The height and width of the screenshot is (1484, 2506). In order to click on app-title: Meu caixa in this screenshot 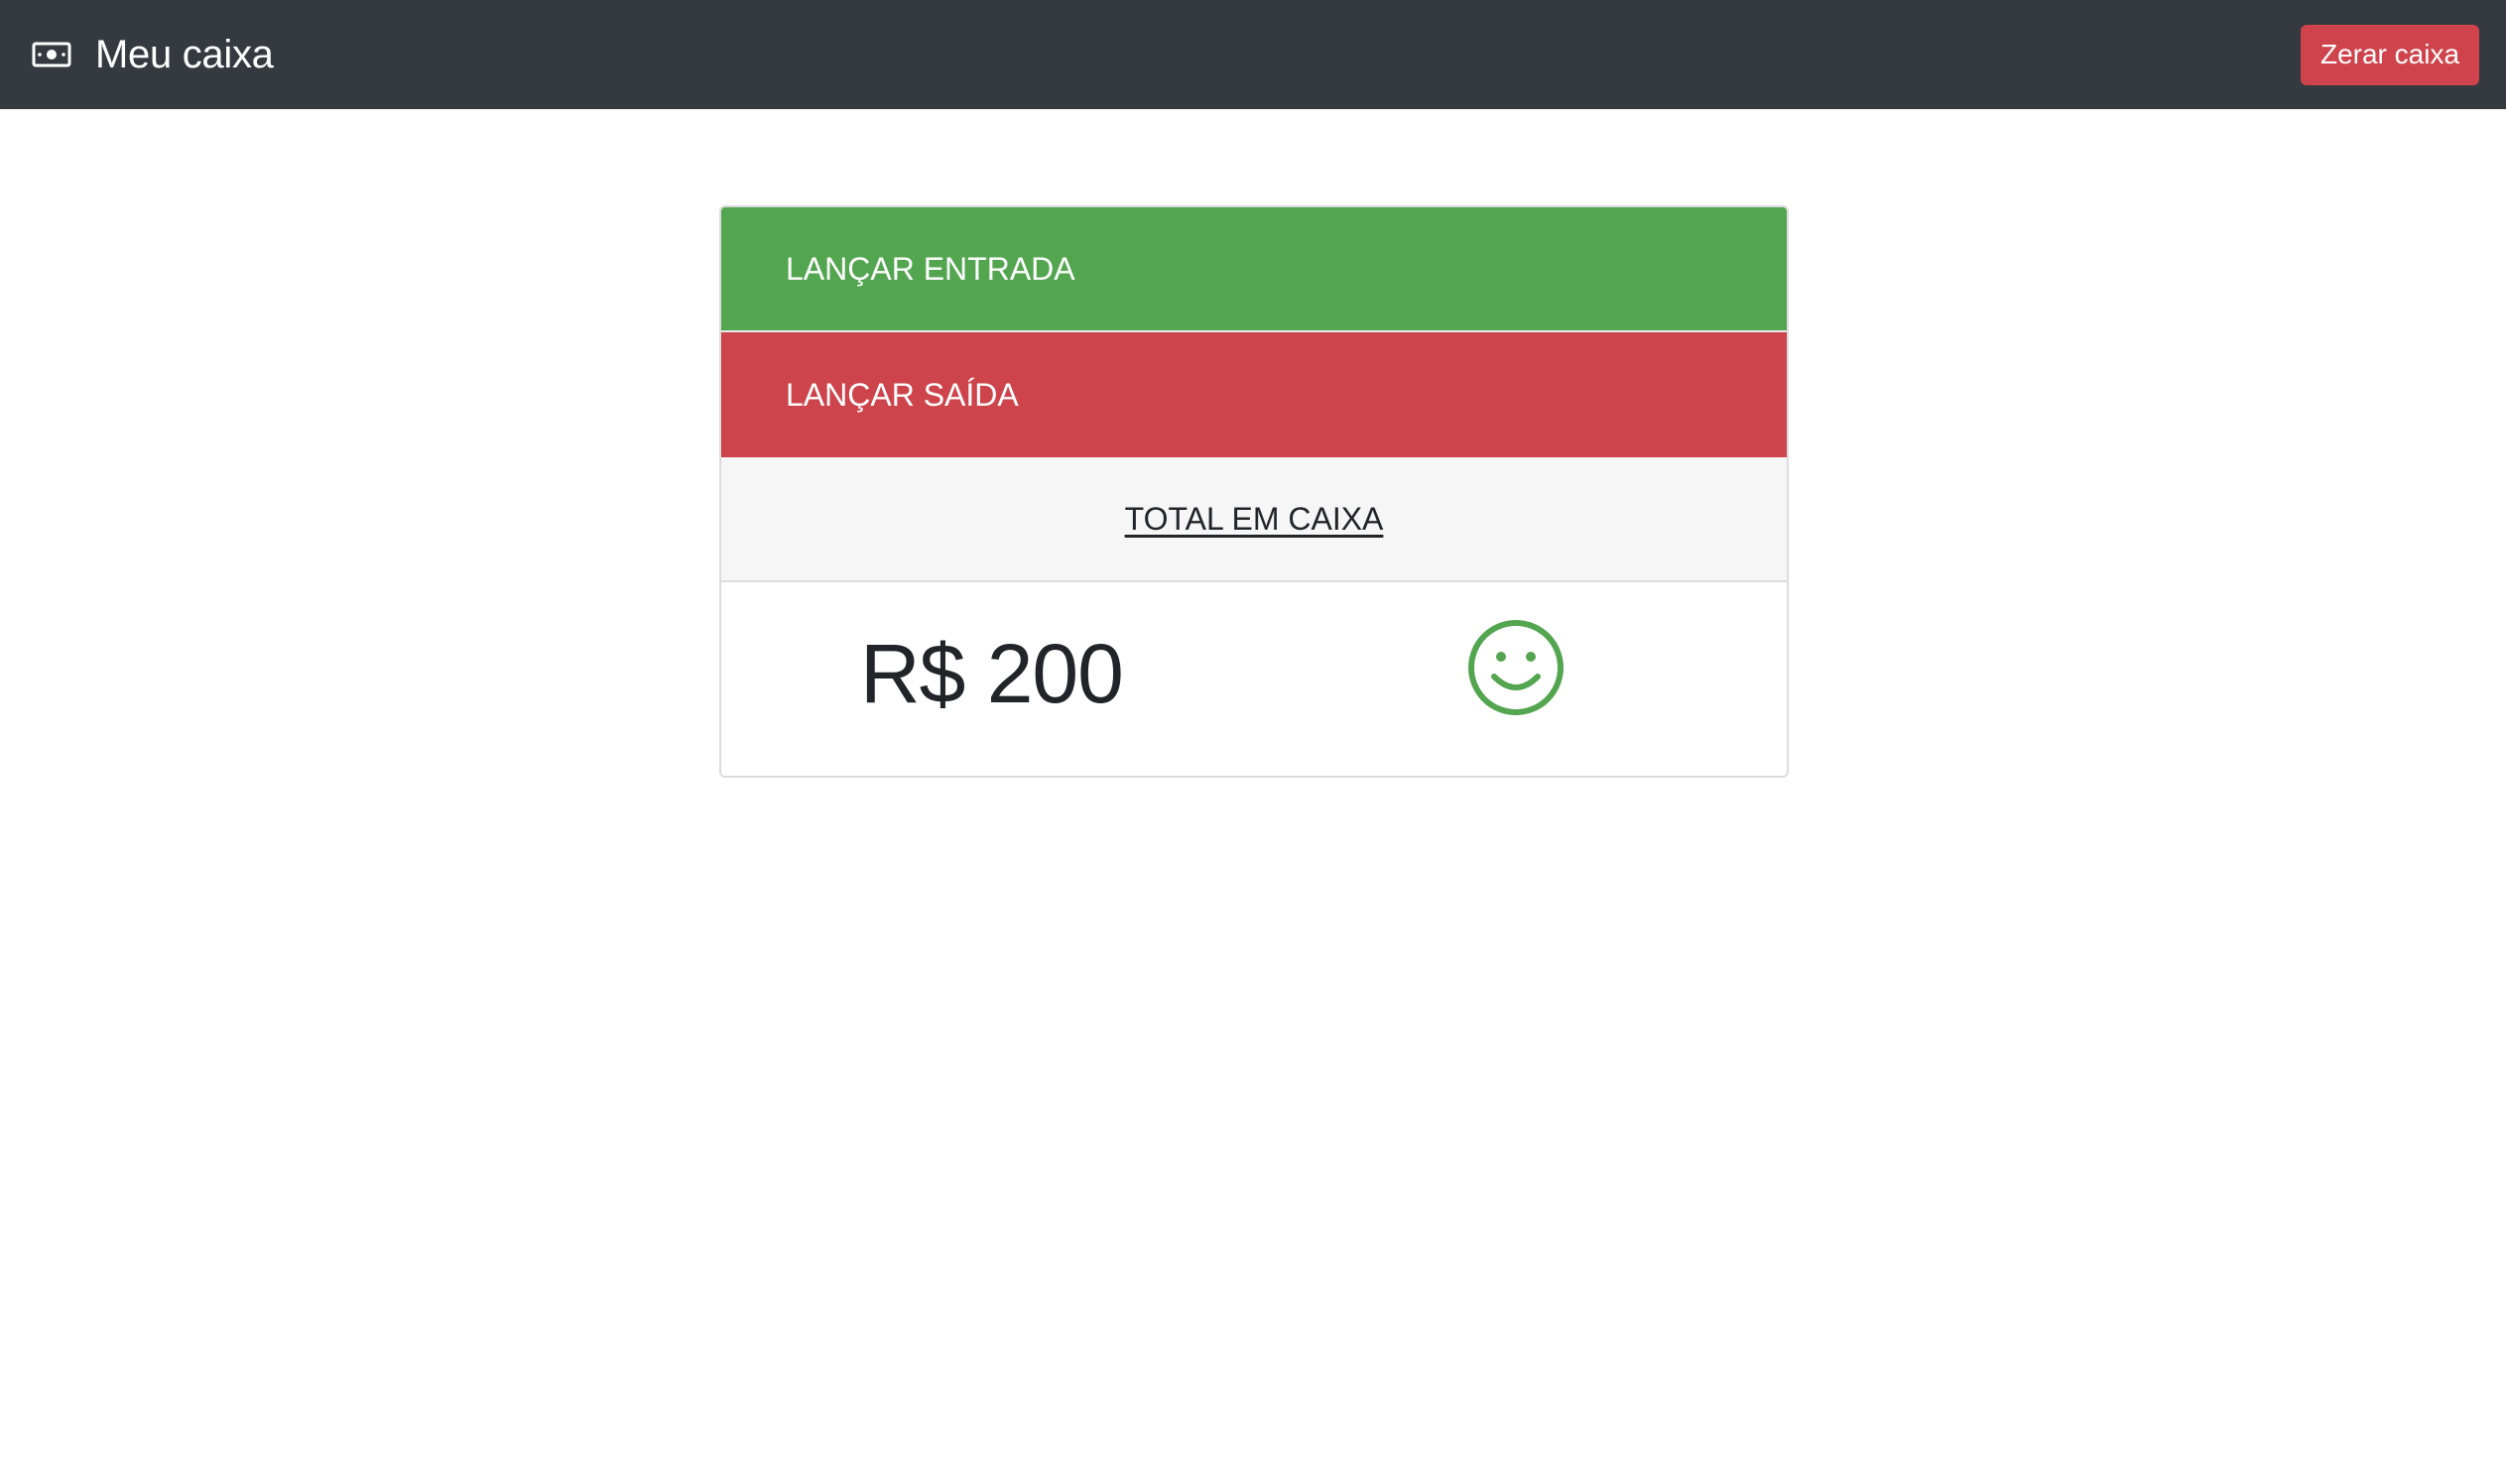, I will do `click(184, 54)`.